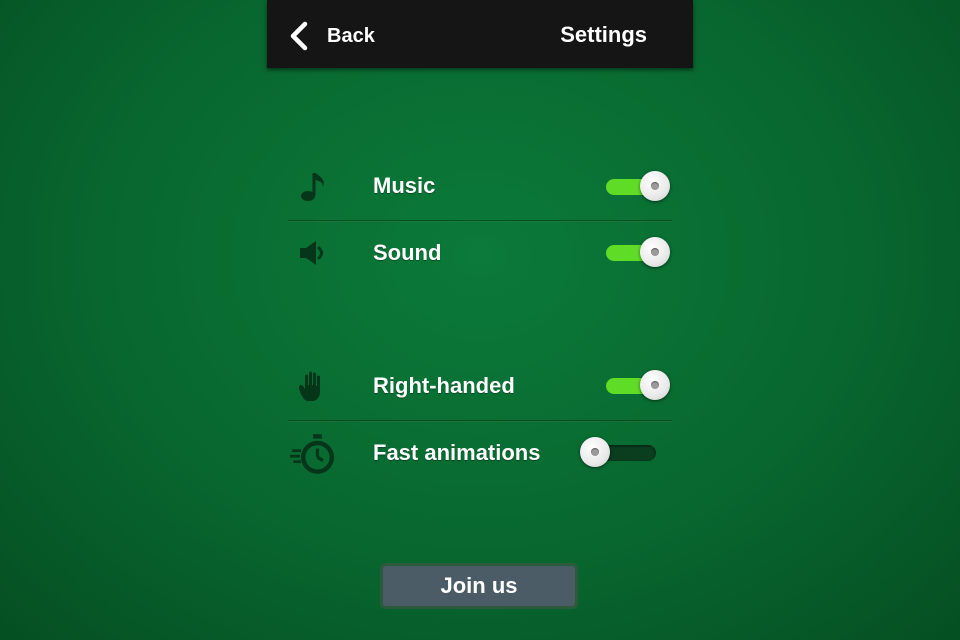 Image resolution: width=960 pixels, height=640 pixels. What do you see at coordinates (309, 386) in the screenshot?
I see `hand-icon` at bounding box center [309, 386].